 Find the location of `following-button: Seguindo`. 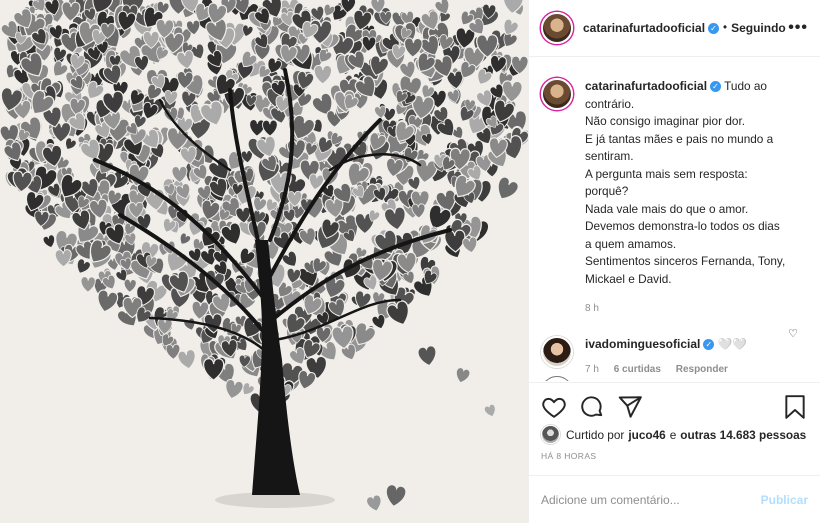

following-button: Seguindo is located at coordinates (758, 28).